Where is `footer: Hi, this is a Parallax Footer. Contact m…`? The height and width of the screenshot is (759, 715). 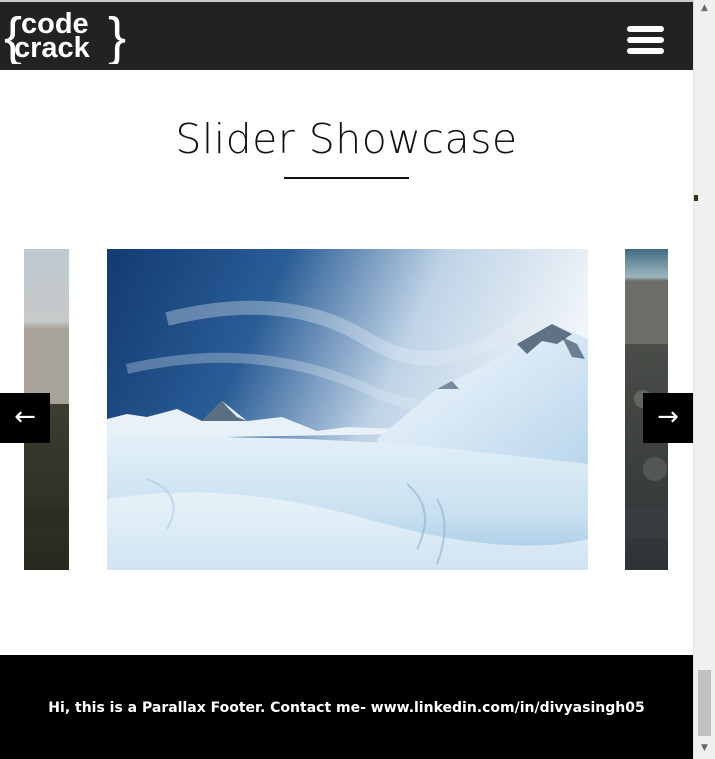 footer: Hi, this is a Parallax Footer. Contact m… is located at coordinates (346, 707).